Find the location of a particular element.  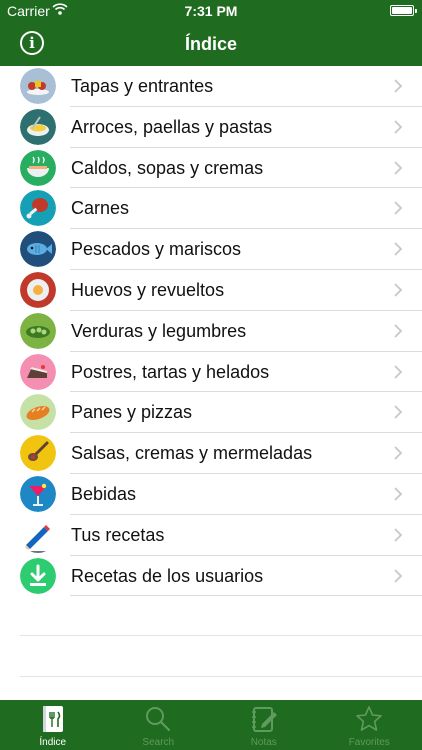

status-time: 7:31 PM is located at coordinates (211, 11).